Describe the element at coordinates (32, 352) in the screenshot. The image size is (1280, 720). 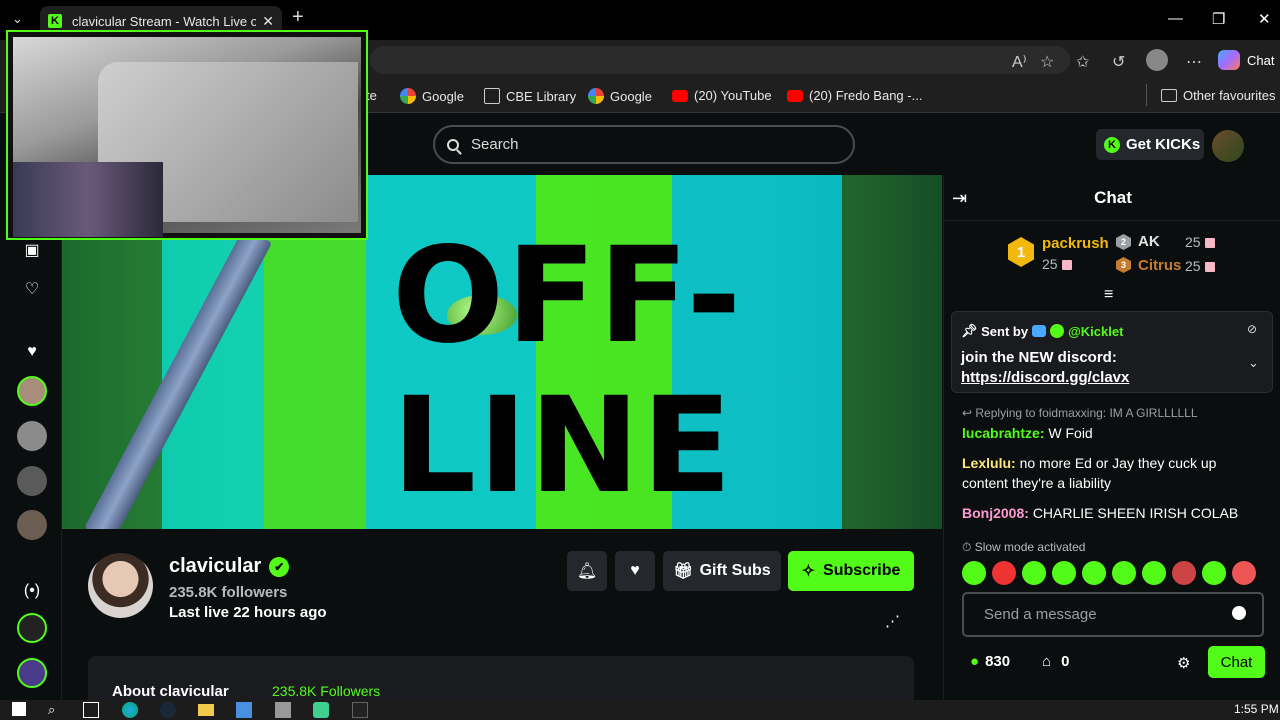
I see `liked-icon: ♥` at that location.